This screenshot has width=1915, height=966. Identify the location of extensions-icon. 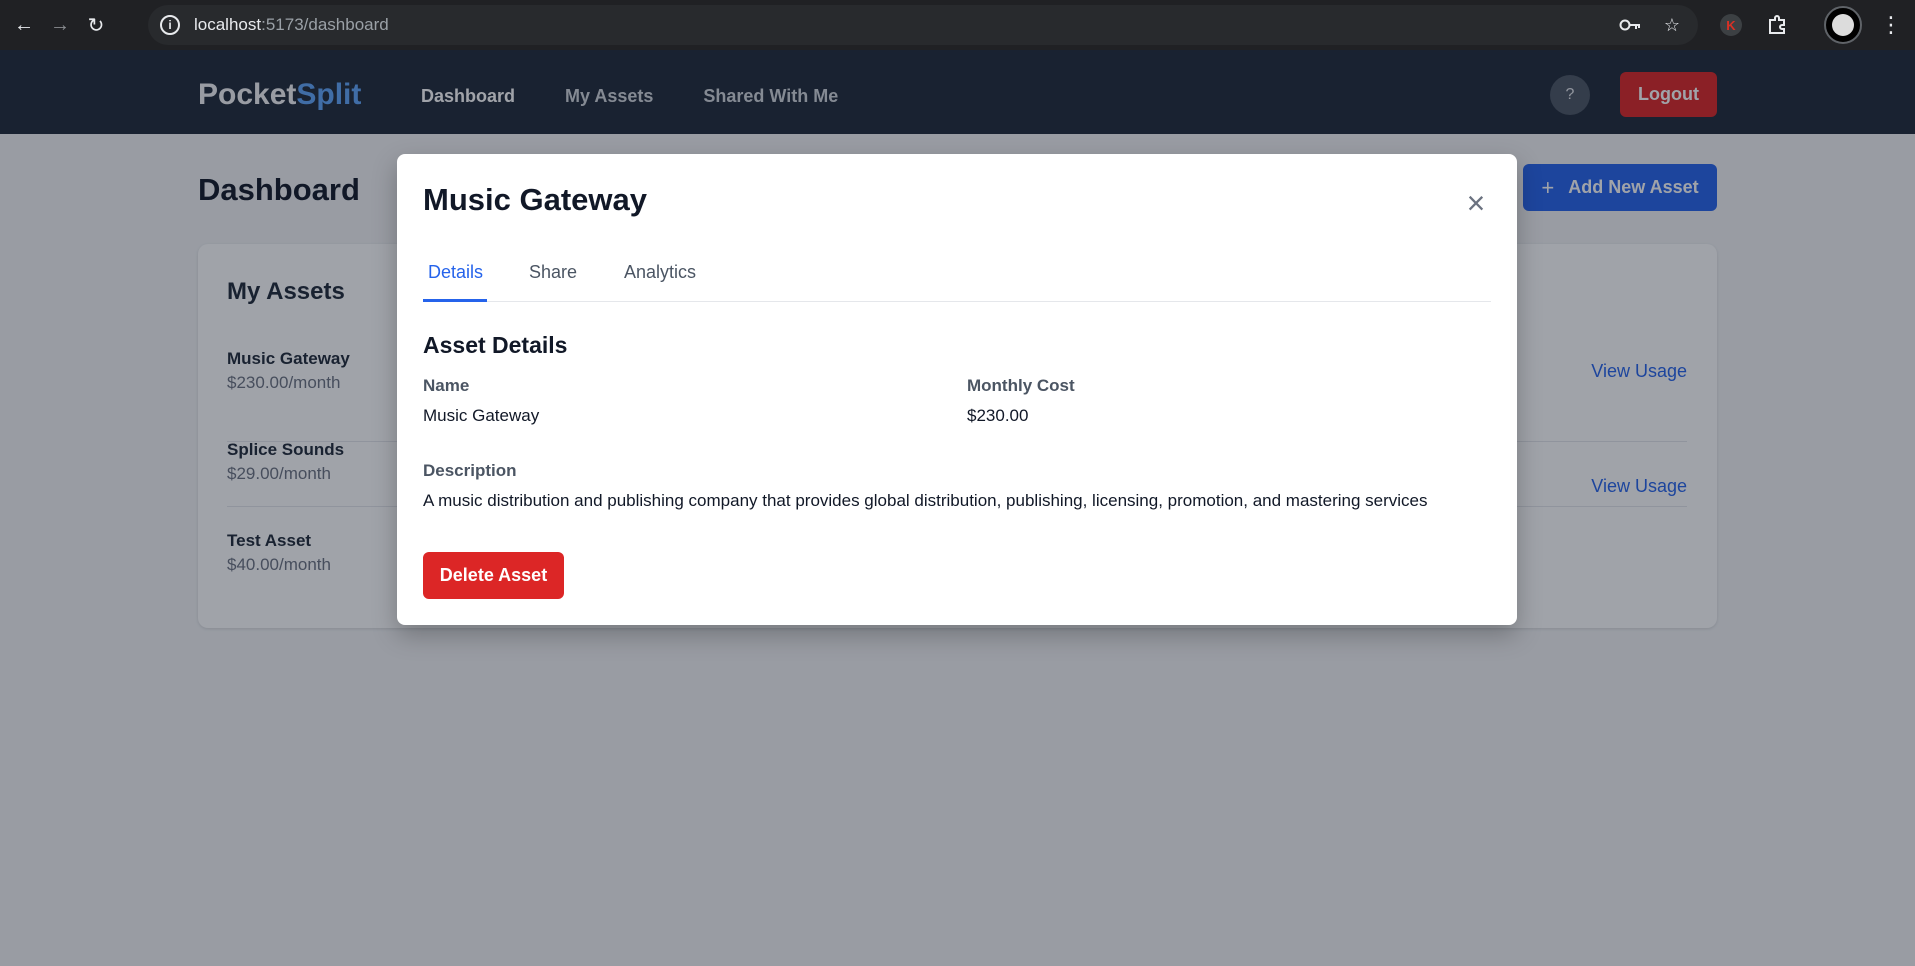
(1777, 25).